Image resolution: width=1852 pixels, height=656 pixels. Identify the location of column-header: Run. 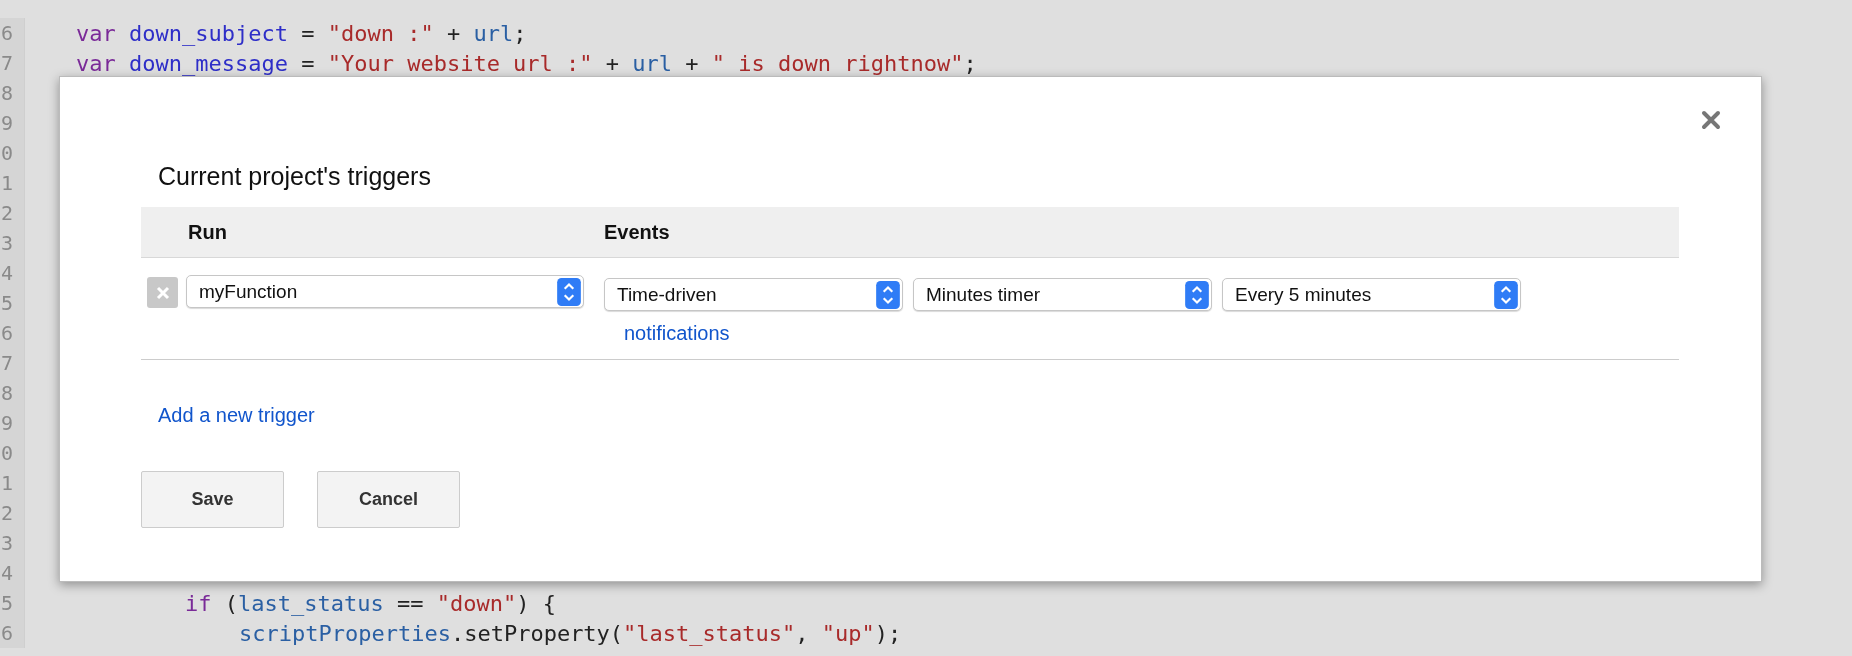
(207, 232).